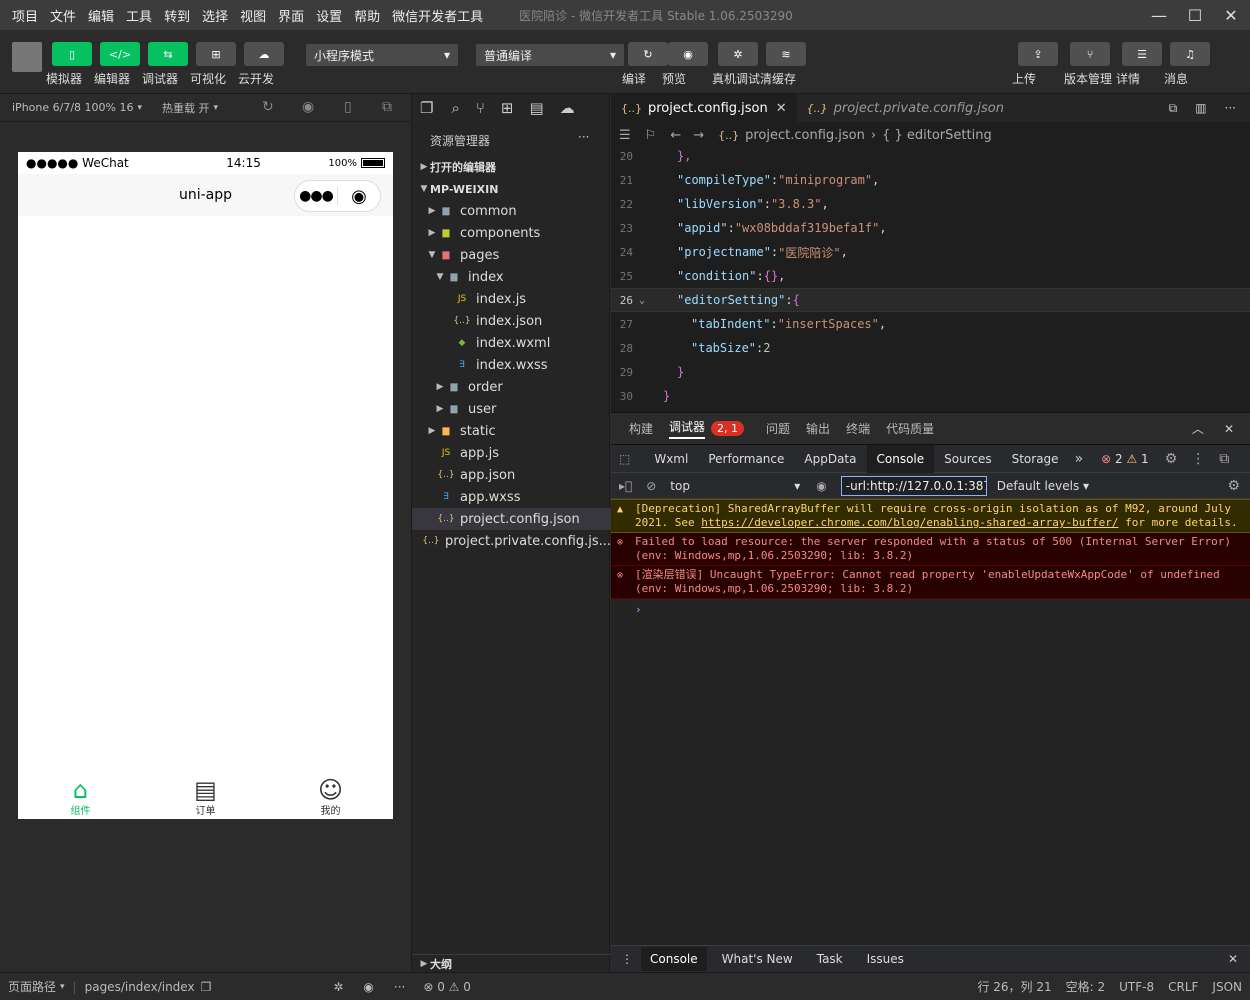 The image size is (1250, 1000). I want to click on folder-item: ▶ ▆ static, so click(511, 431).